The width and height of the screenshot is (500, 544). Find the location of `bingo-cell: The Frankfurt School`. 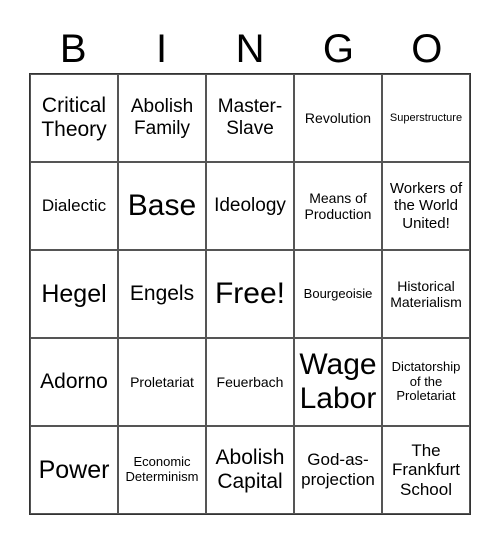

bingo-cell: The Frankfurt School is located at coordinates (426, 470).